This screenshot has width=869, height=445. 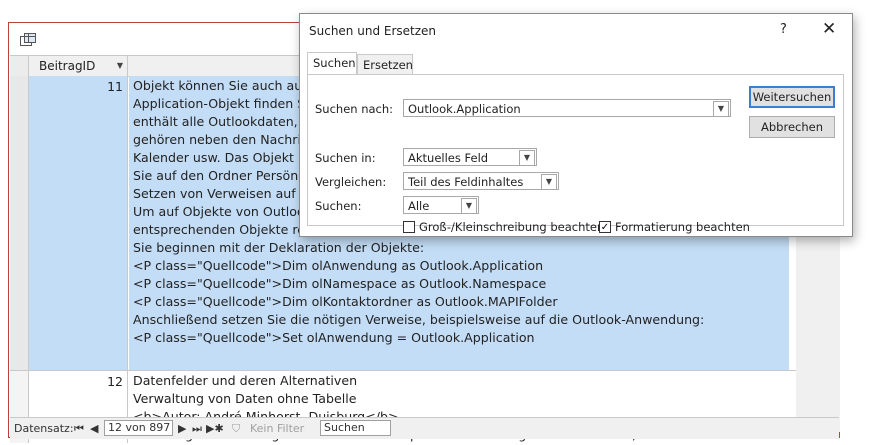 What do you see at coordinates (567, 108) in the screenshot?
I see `find-what-combo: Outlook.Application ▼` at bounding box center [567, 108].